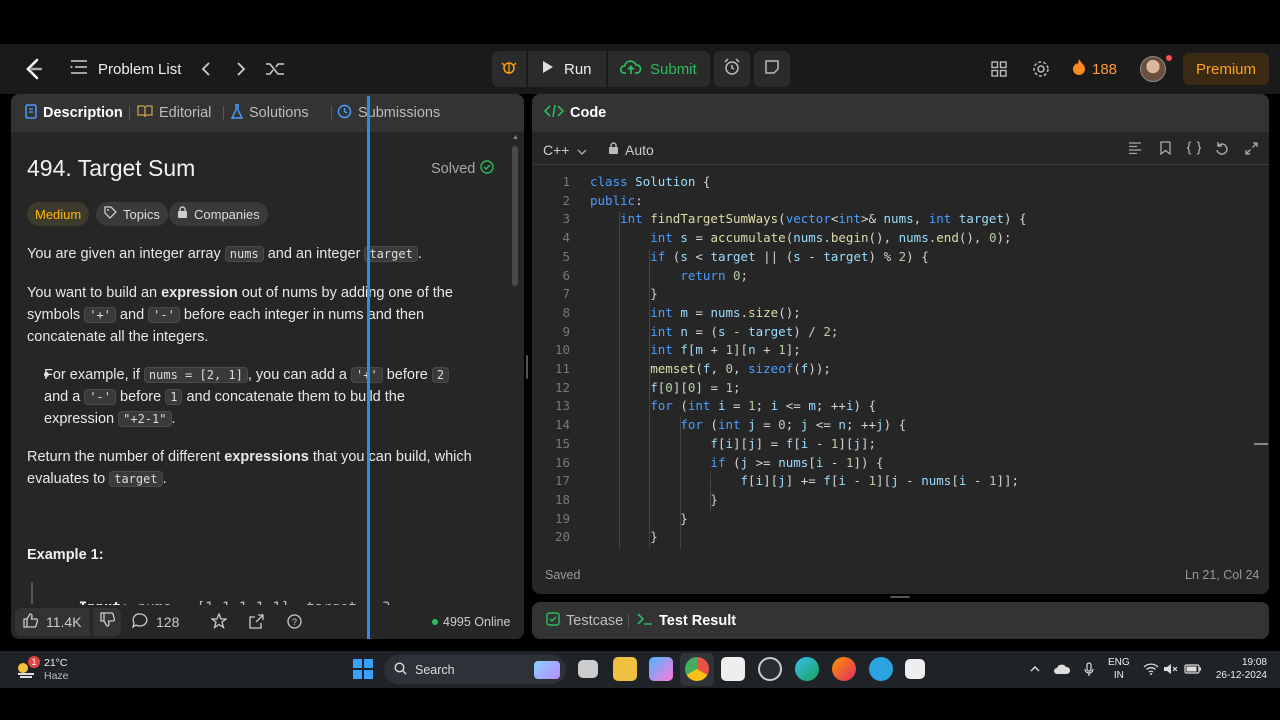  I want to click on language-select: C++, so click(565, 150).